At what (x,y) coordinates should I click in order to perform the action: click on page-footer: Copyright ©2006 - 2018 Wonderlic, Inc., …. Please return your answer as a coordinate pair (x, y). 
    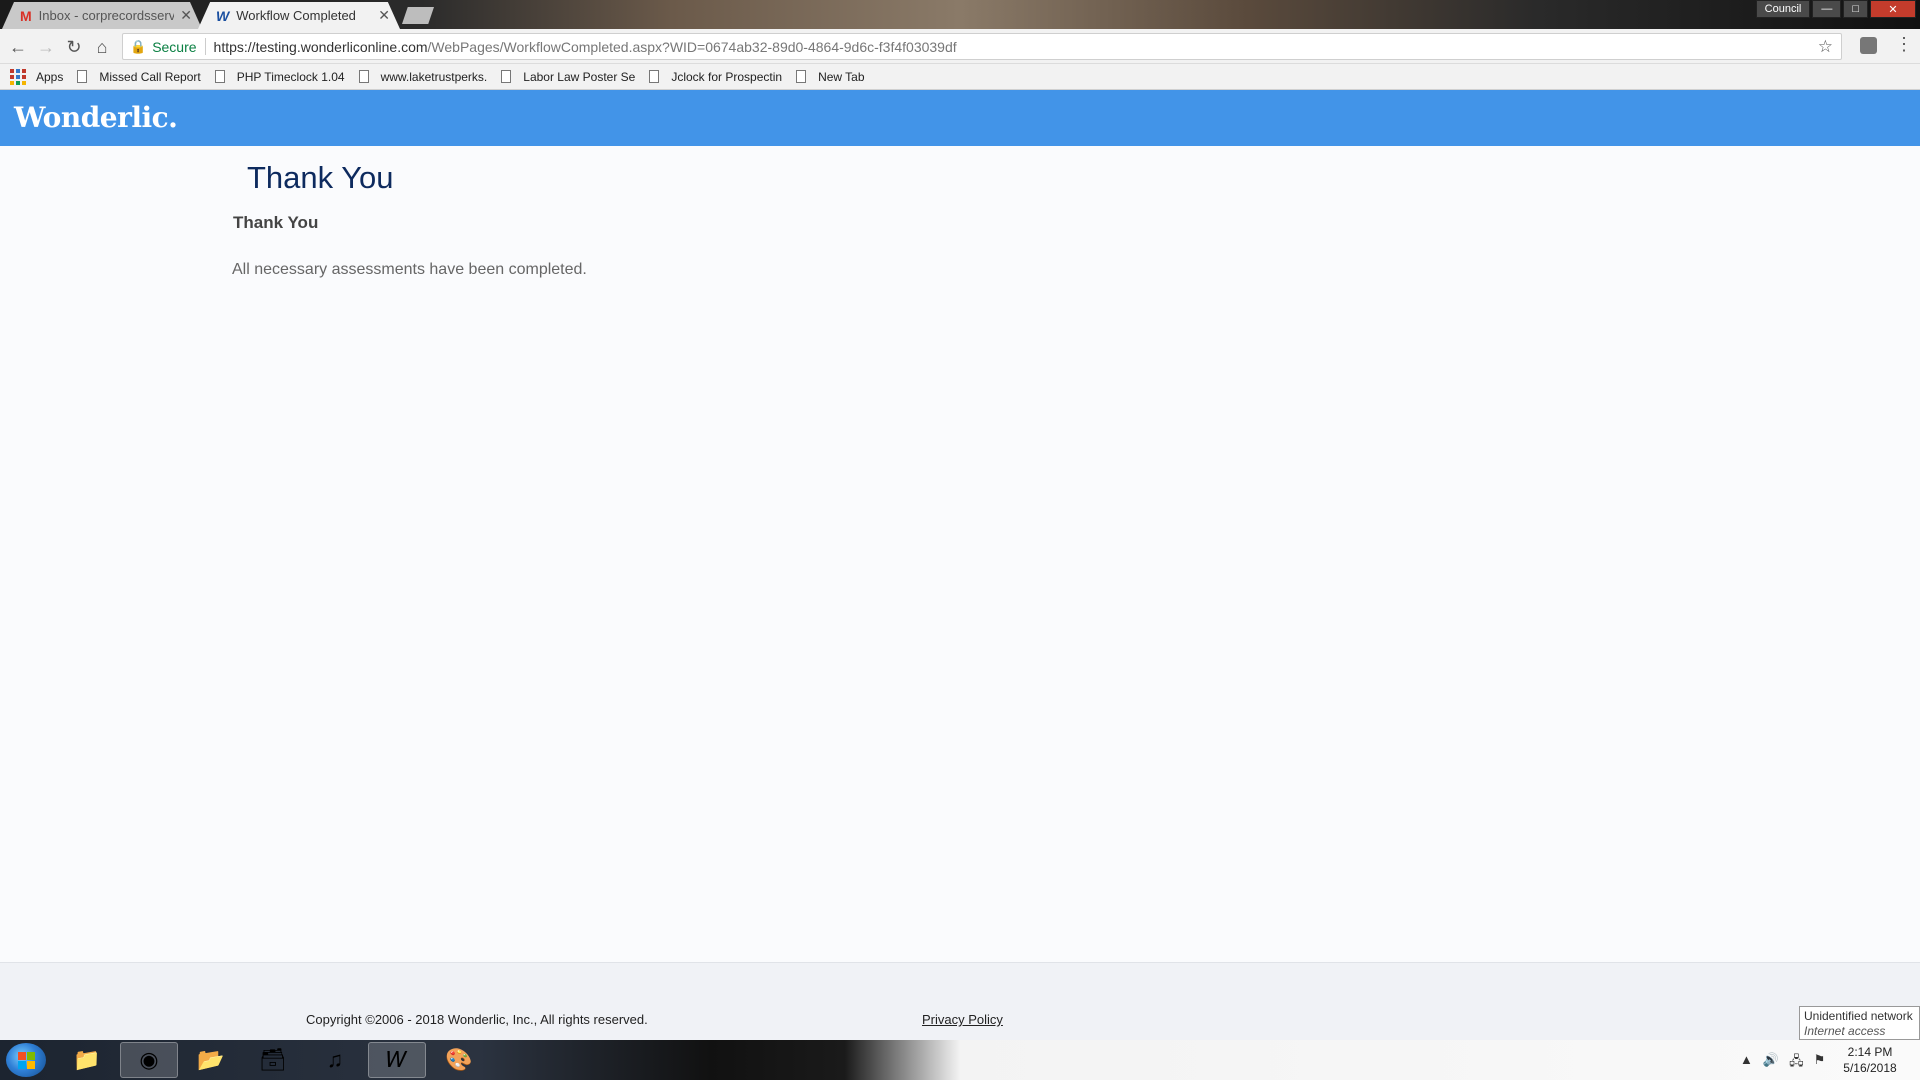
    Looking at the image, I should click on (960, 1001).